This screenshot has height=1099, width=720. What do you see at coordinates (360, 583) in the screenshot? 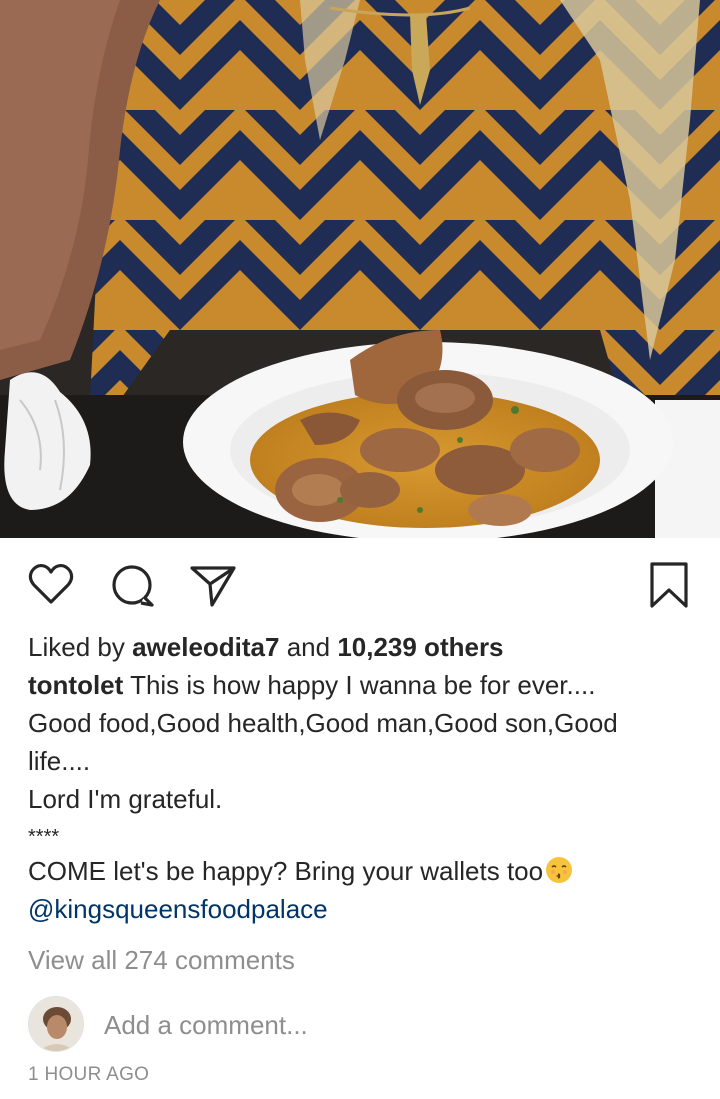
I see `post-actions-bar` at bounding box center [360, 583].